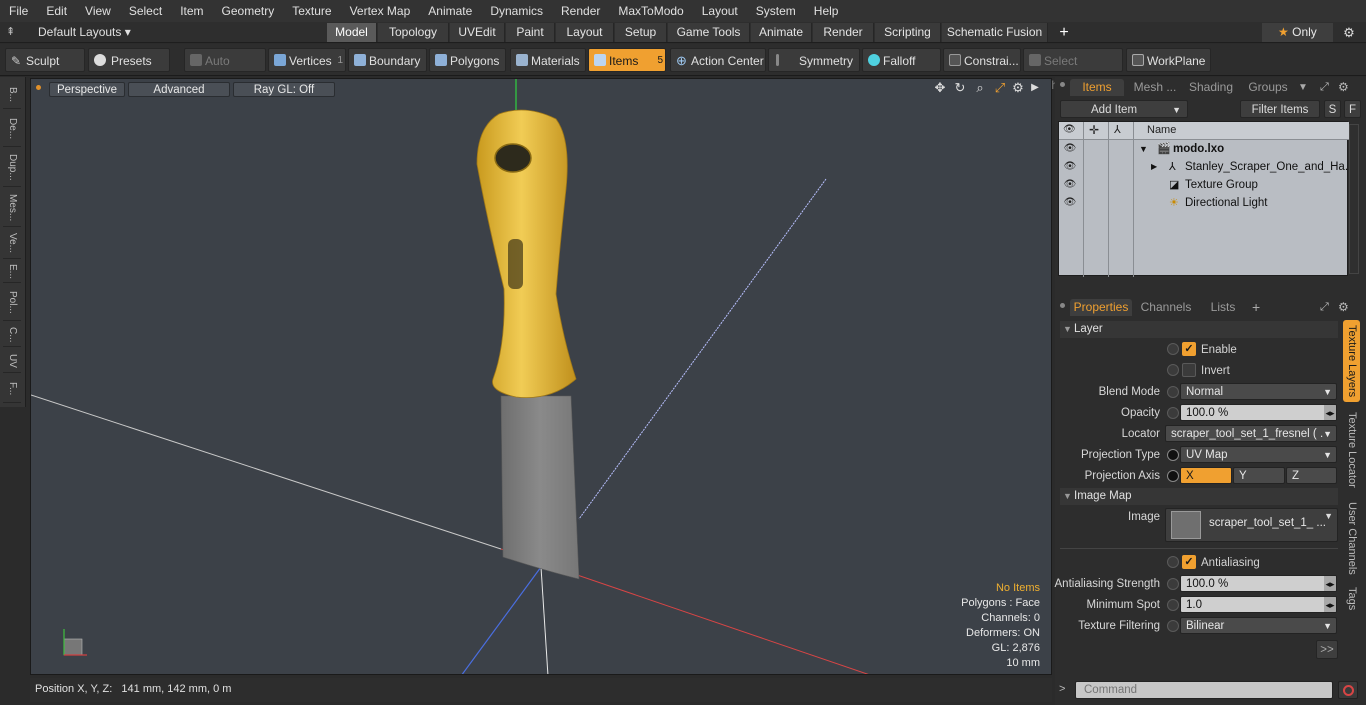 The height and width of the screenshot is (705, 1366). I want to click on enable-checkbox: ✓, so click(1189, 349).